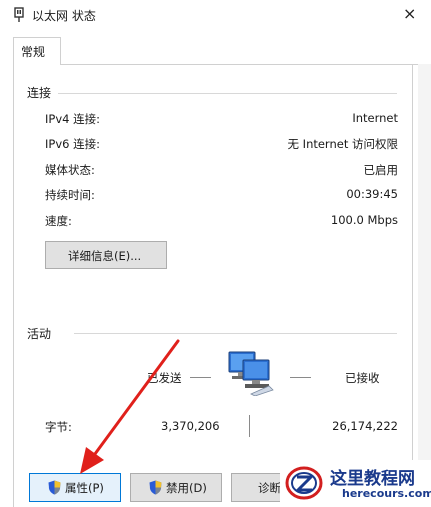 The width and height of the screenshot is (431, 507). I want to click on ipv6-label: IPv6 连接:, so click(72, 144).